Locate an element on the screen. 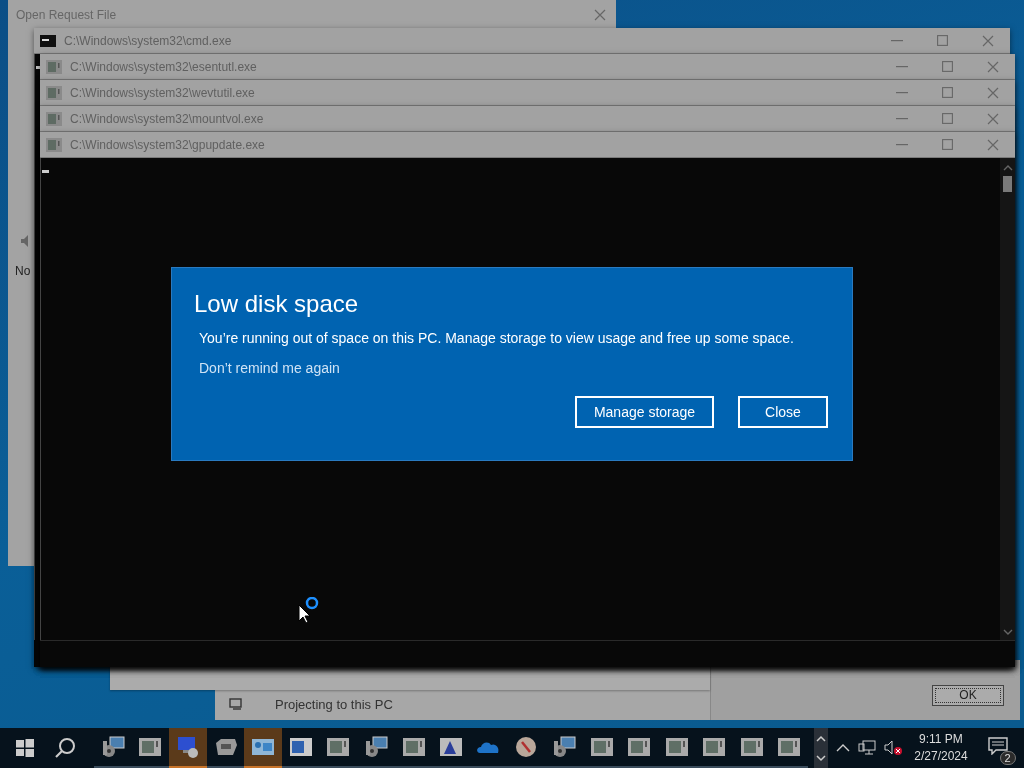 The height and width of the screenshot is (768, 1024). panel-icon is located at coordinates (300, 747).